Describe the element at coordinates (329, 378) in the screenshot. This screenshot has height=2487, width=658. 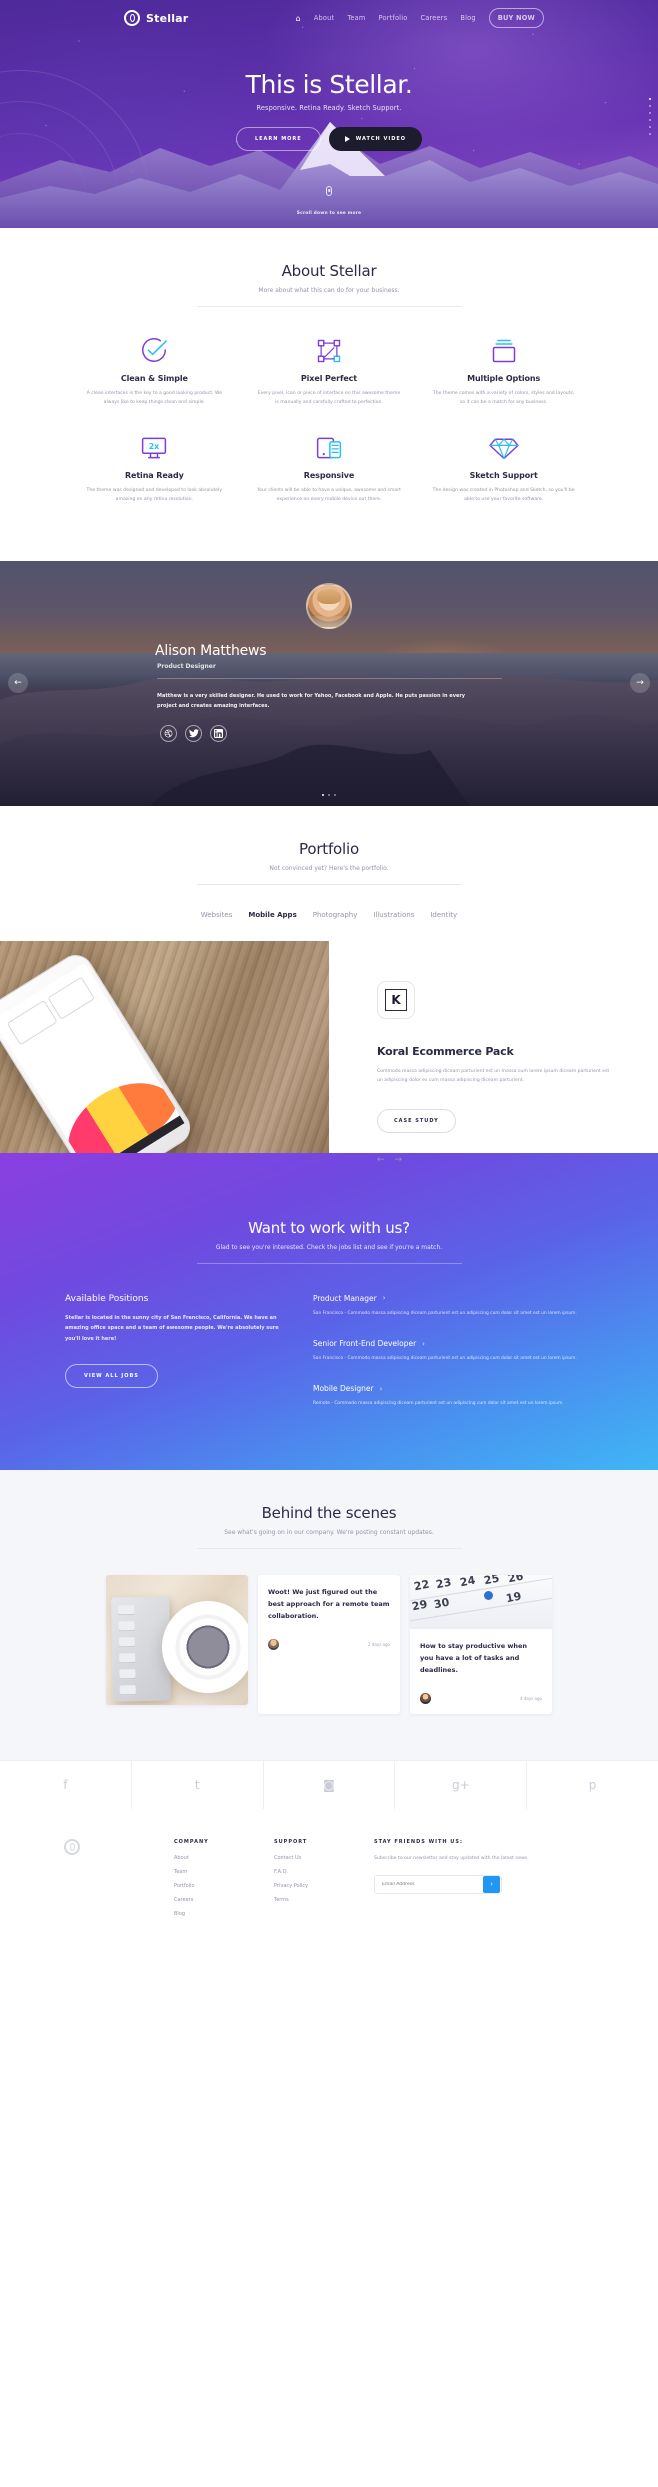
I see `feature-title: Pixel Perfect` at that location.